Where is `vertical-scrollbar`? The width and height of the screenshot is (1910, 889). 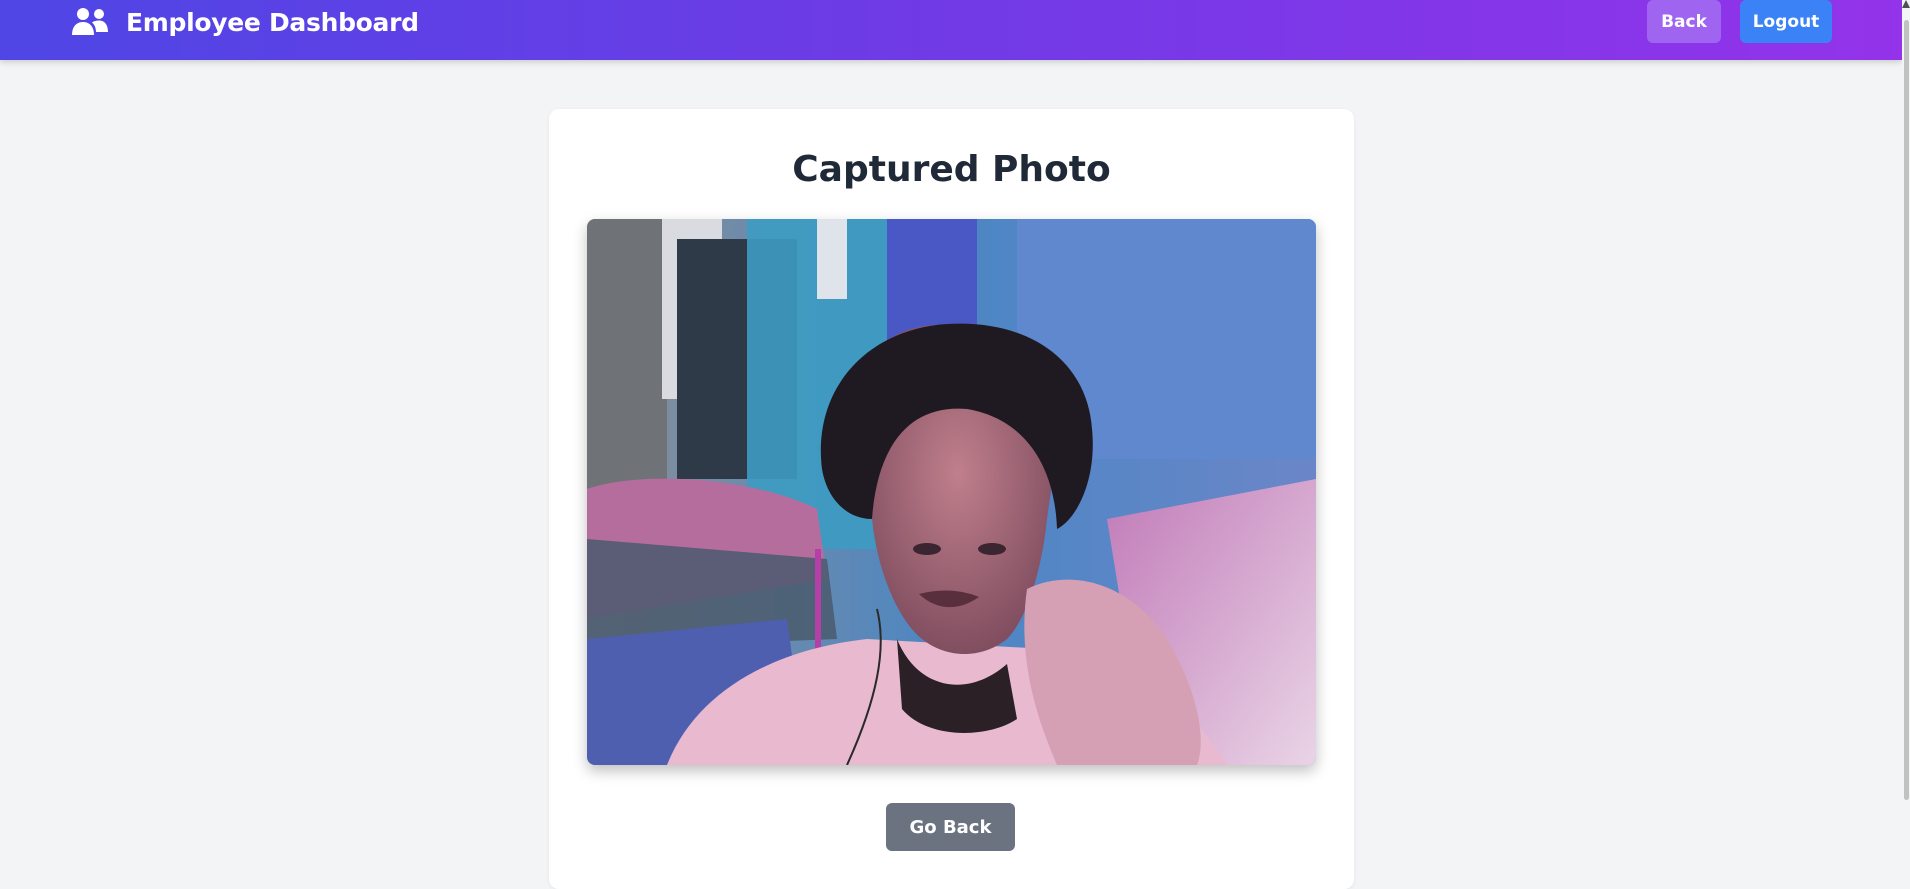 vertical-scrollbar is located at coordinates (1906, 430).